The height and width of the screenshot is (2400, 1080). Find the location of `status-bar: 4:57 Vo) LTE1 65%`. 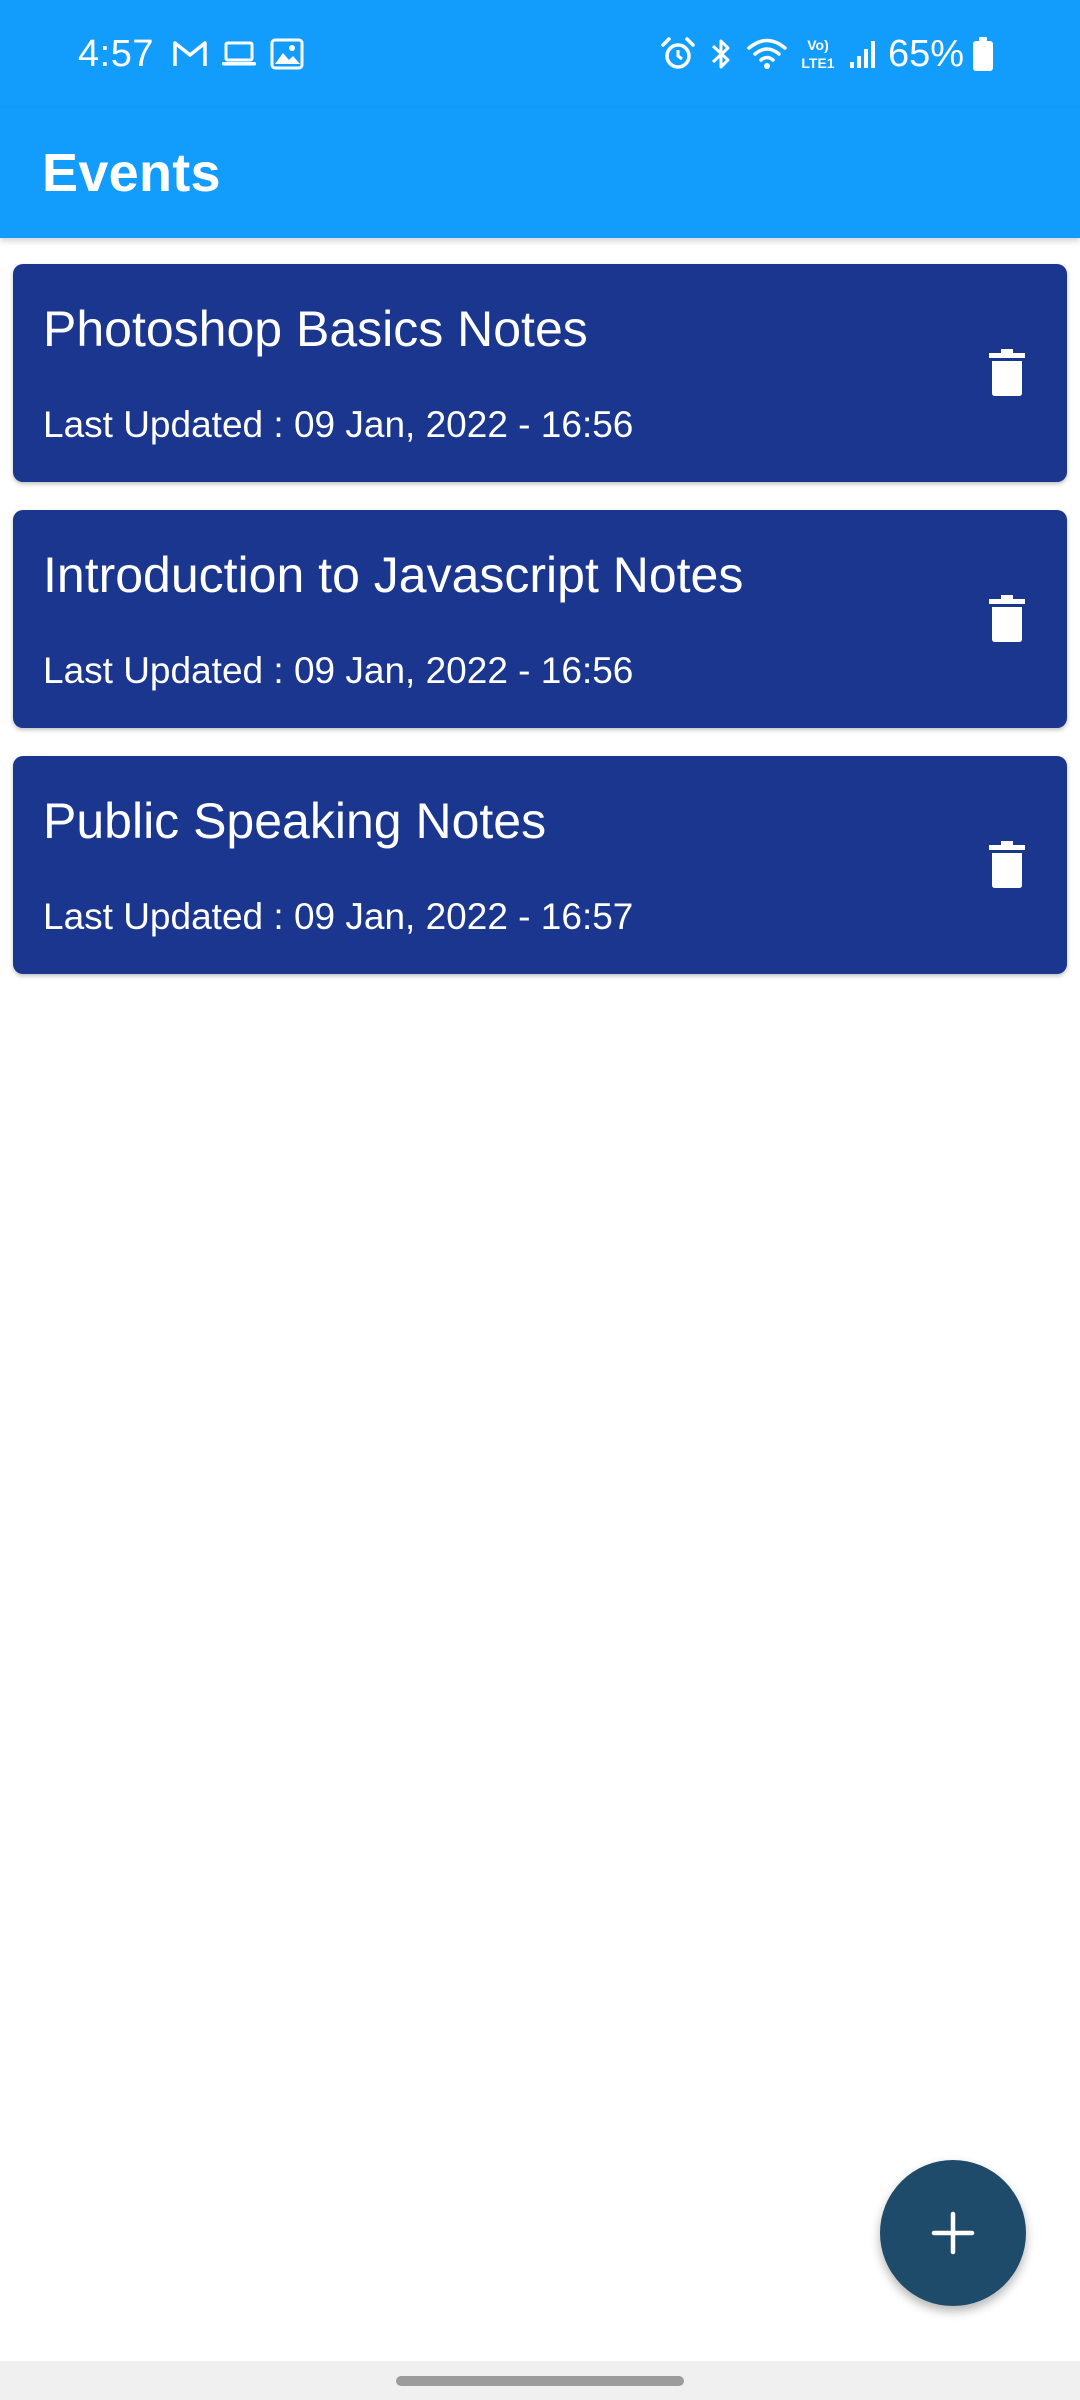

status-bar: 4:57 Vo) LTE1 65% is located at coordinates (540, 54).